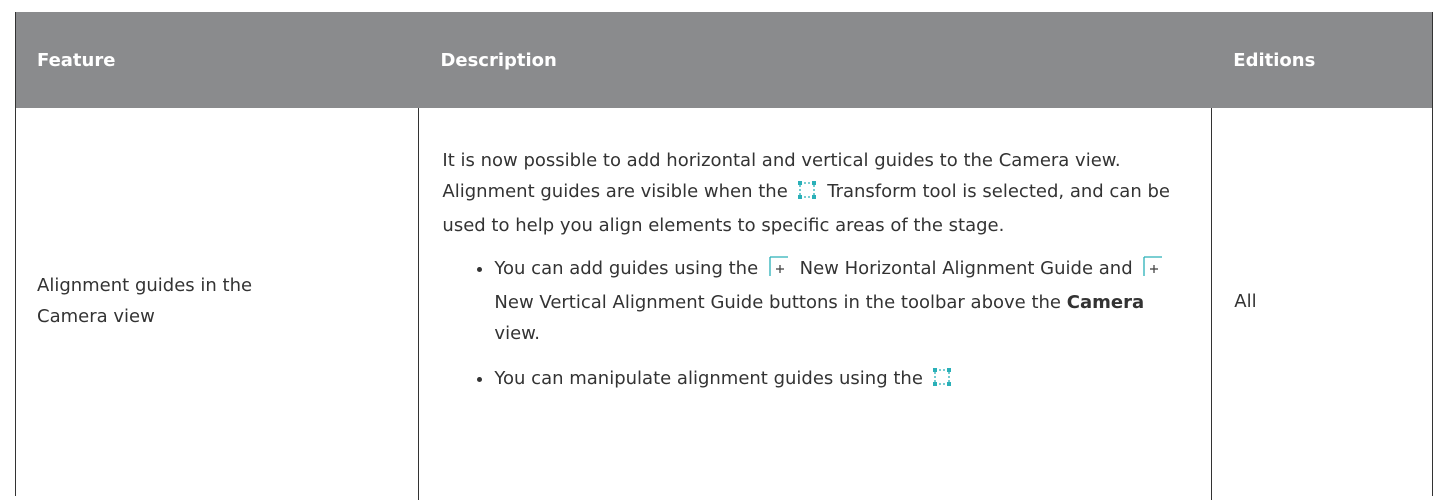  I want to click on list-item-text: You can add guides using the, so click(626, 268).